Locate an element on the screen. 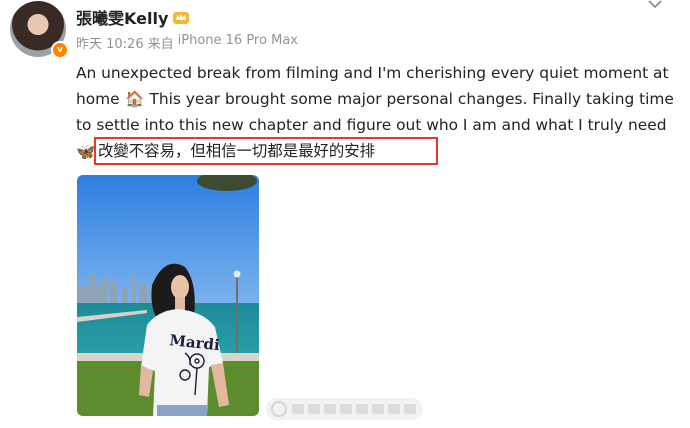 The image size is (690, 428). watermark is located at coordinates (344, 409).